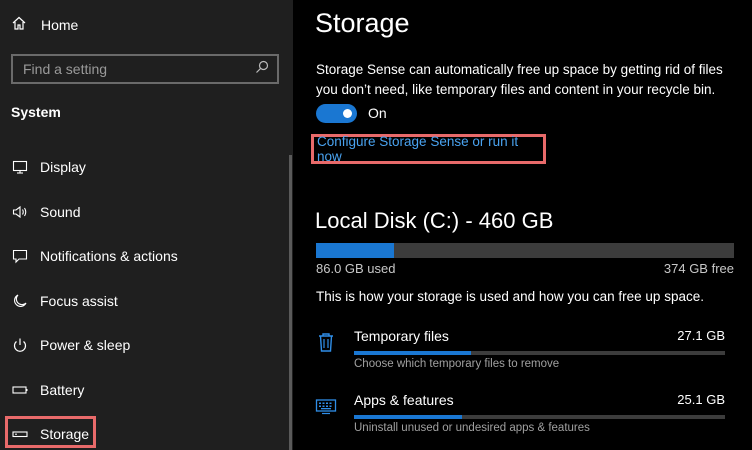  I want to click on section-title-system: System, so click(36, 112).